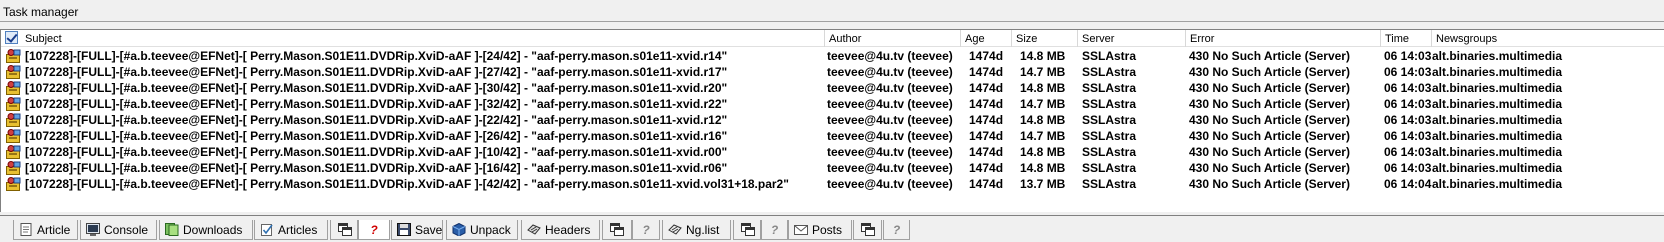 The width and height of the screenshot is (1664, 242). Describe the element at coordinates (267, 229) in the screenshot. I see `articles-icon` at that location.